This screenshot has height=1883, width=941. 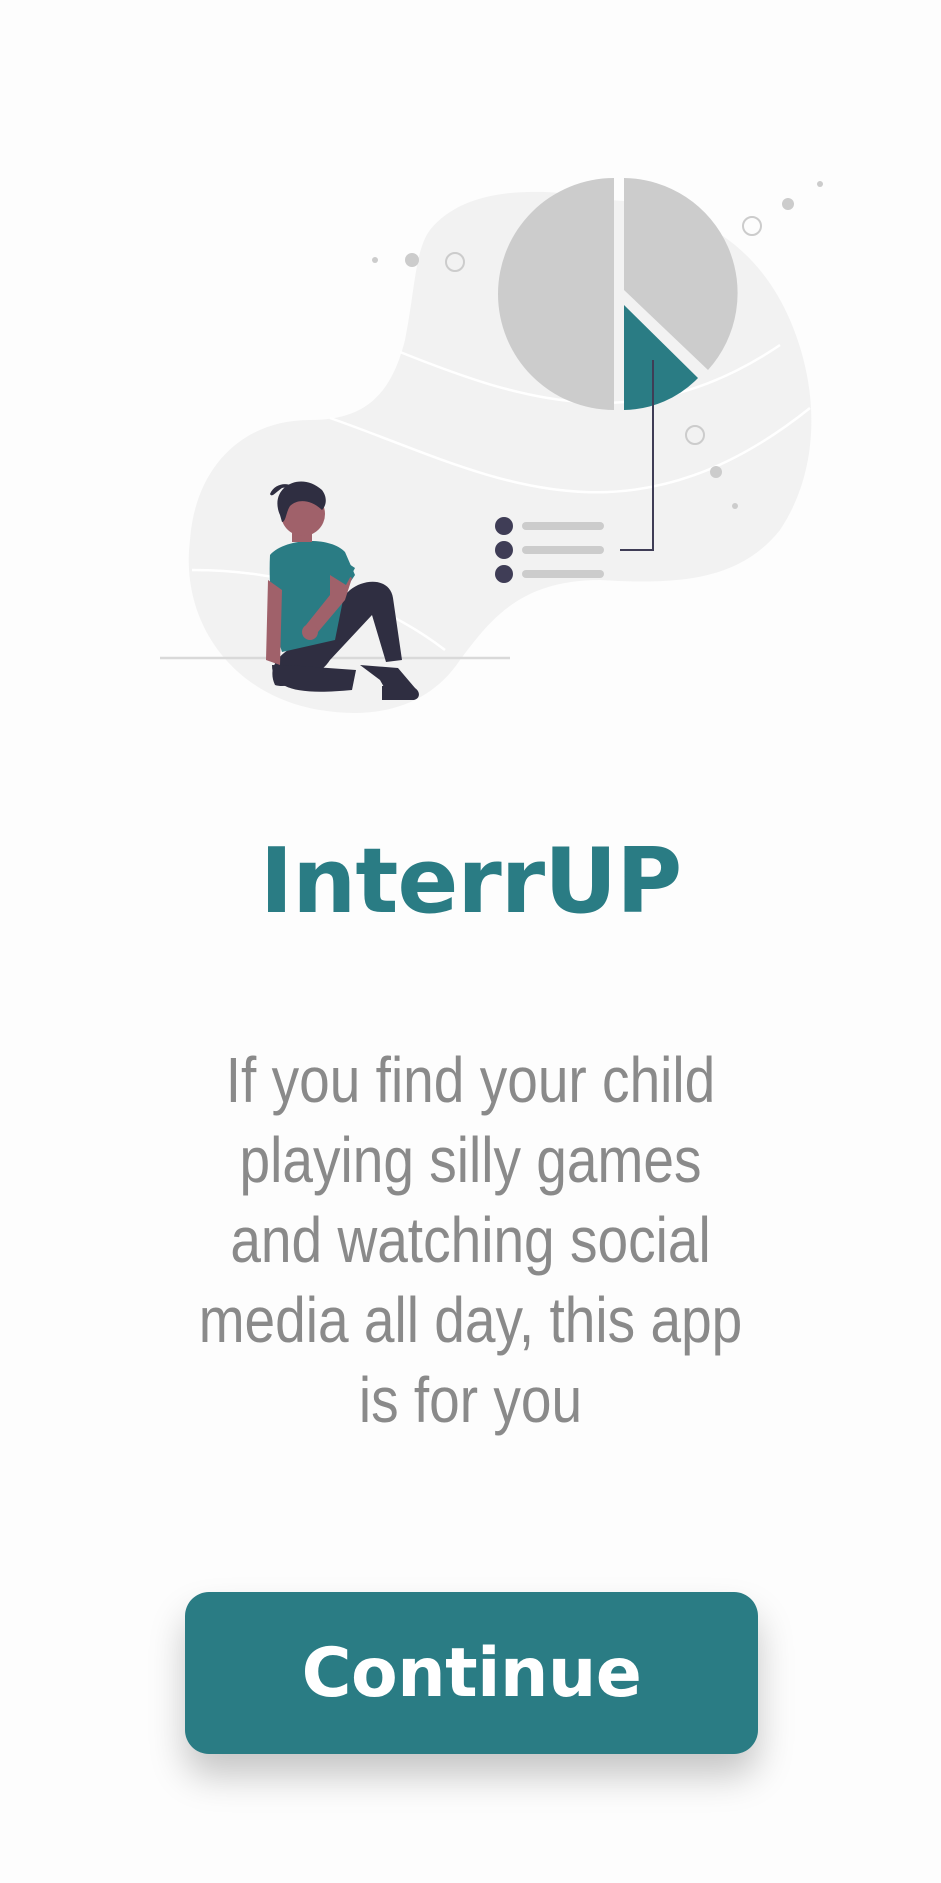 I want to click on continue-button-label: Continue, so click(x=471, y=1673).